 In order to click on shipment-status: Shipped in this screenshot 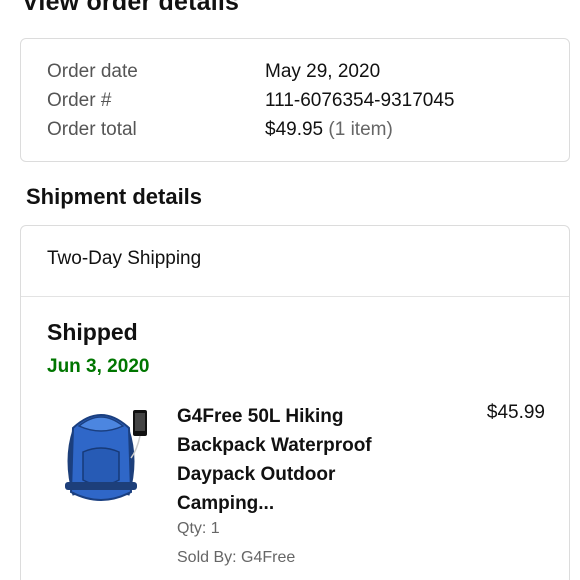, I will do `click(92, 332)`.